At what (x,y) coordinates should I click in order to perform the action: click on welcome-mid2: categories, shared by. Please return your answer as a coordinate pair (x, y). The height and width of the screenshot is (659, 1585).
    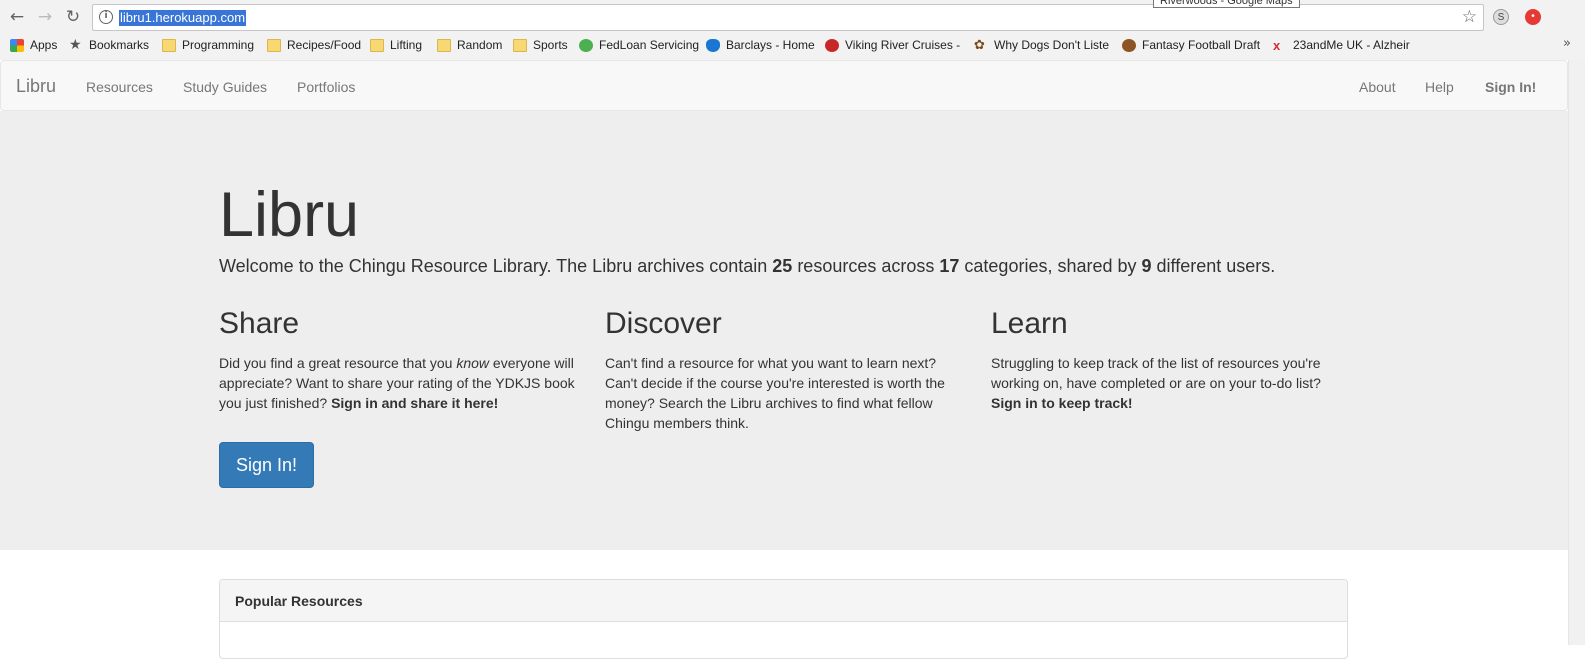
    Looking at the image, I should click on (1050, 266).